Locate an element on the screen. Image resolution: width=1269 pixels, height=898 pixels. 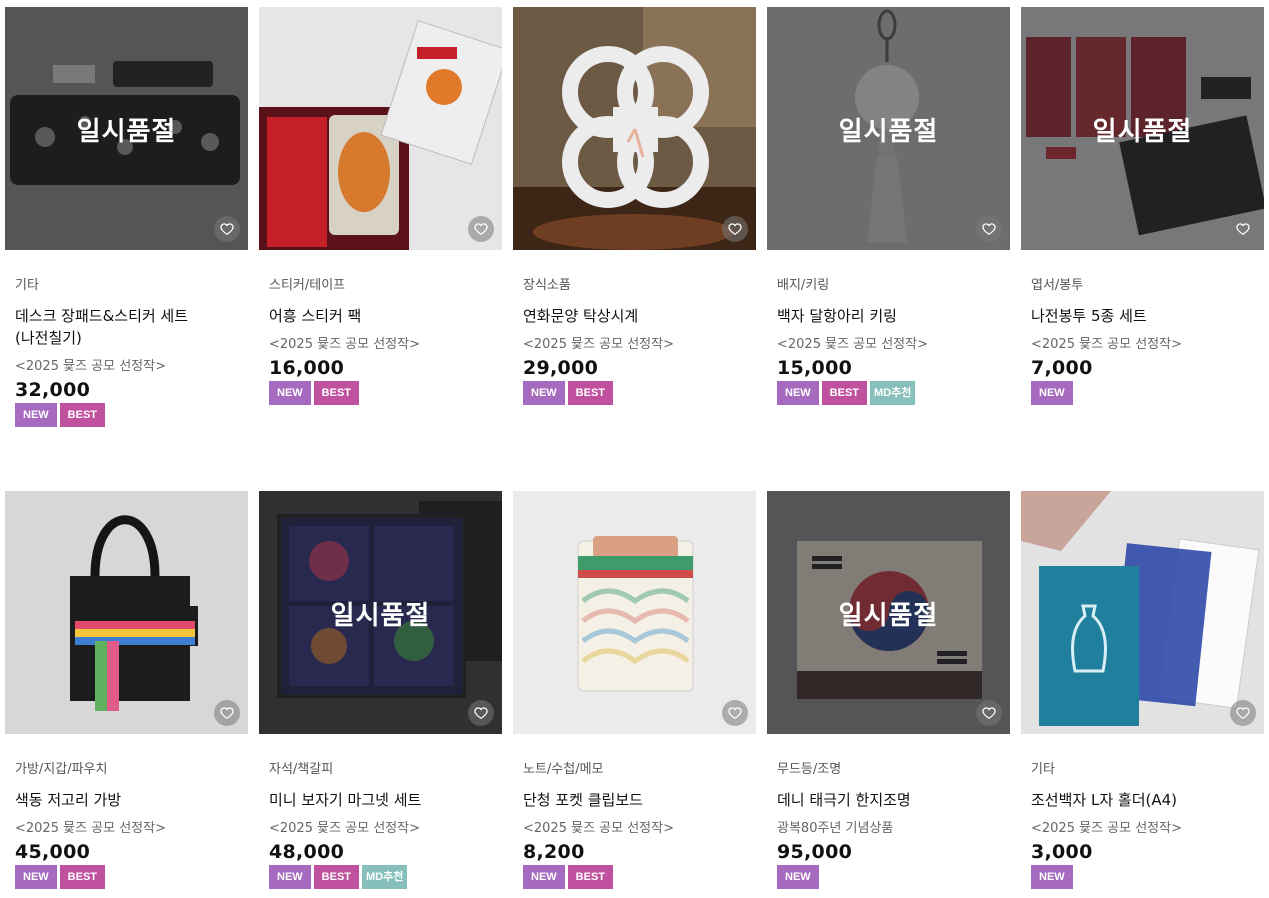
product-category: 무드등/조명 is located at coordinates (809, 769).